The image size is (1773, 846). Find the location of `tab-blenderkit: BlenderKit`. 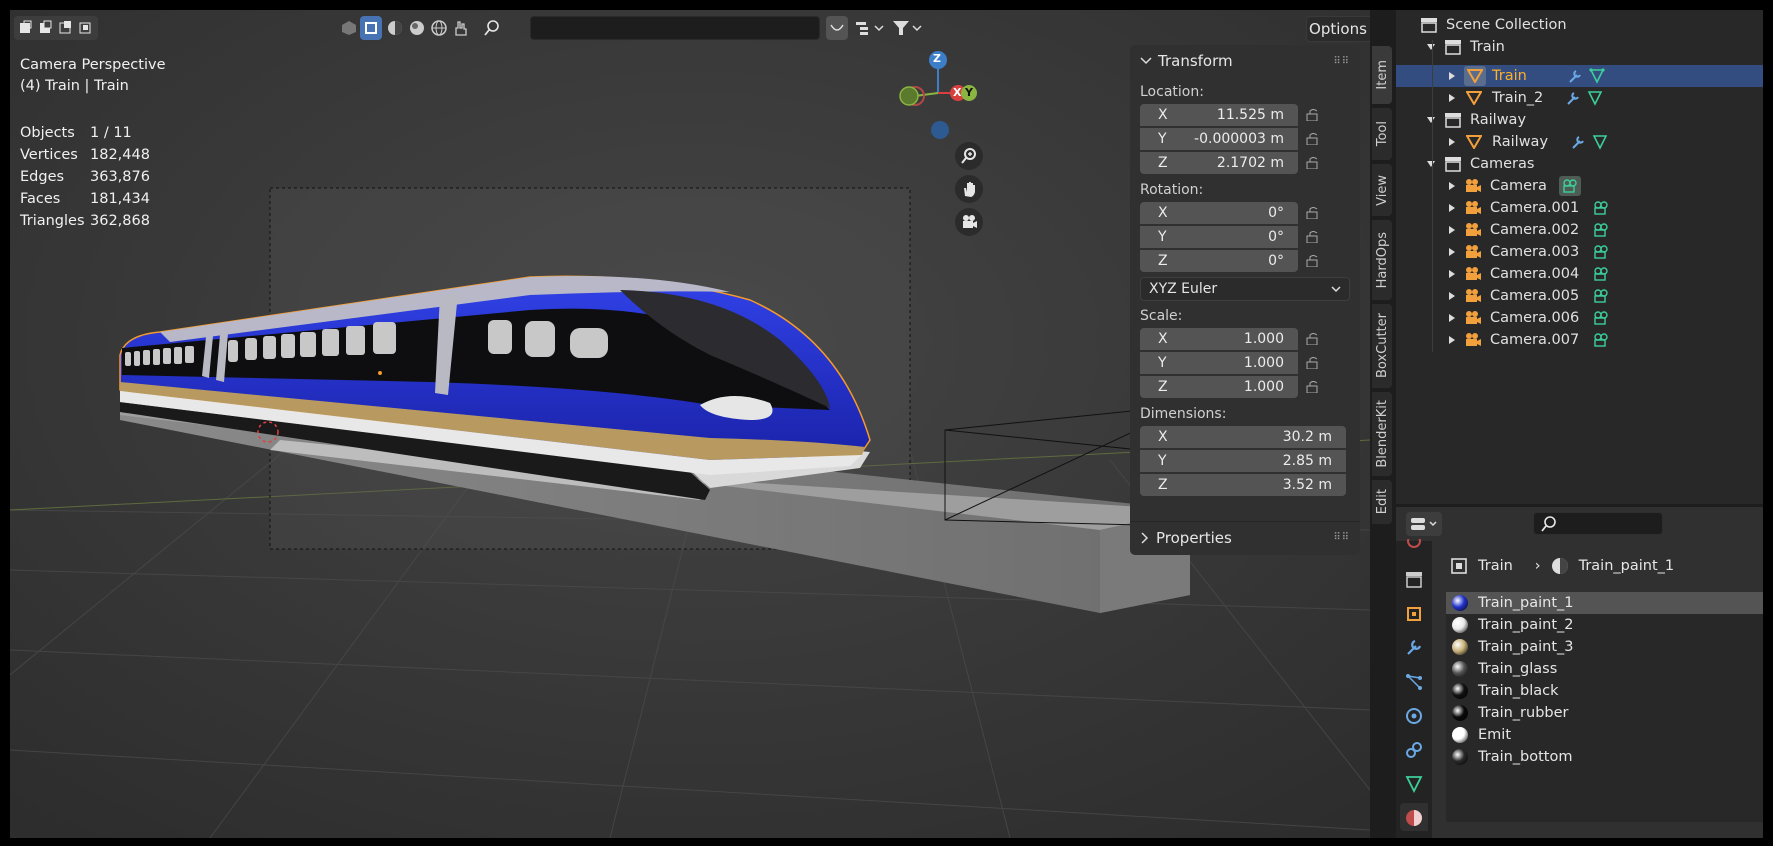

tab-blenderkit: BlenderKit is located at coordinates (1382, 434).